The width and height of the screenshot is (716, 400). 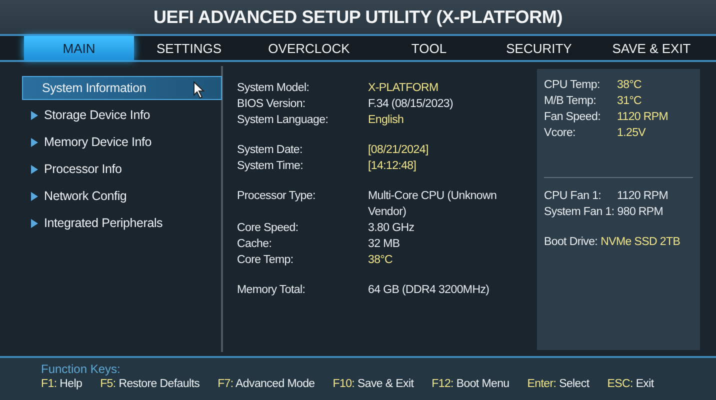 I want to click on key-hint: F7: Advanced Mode, so click(x=266, y=384).